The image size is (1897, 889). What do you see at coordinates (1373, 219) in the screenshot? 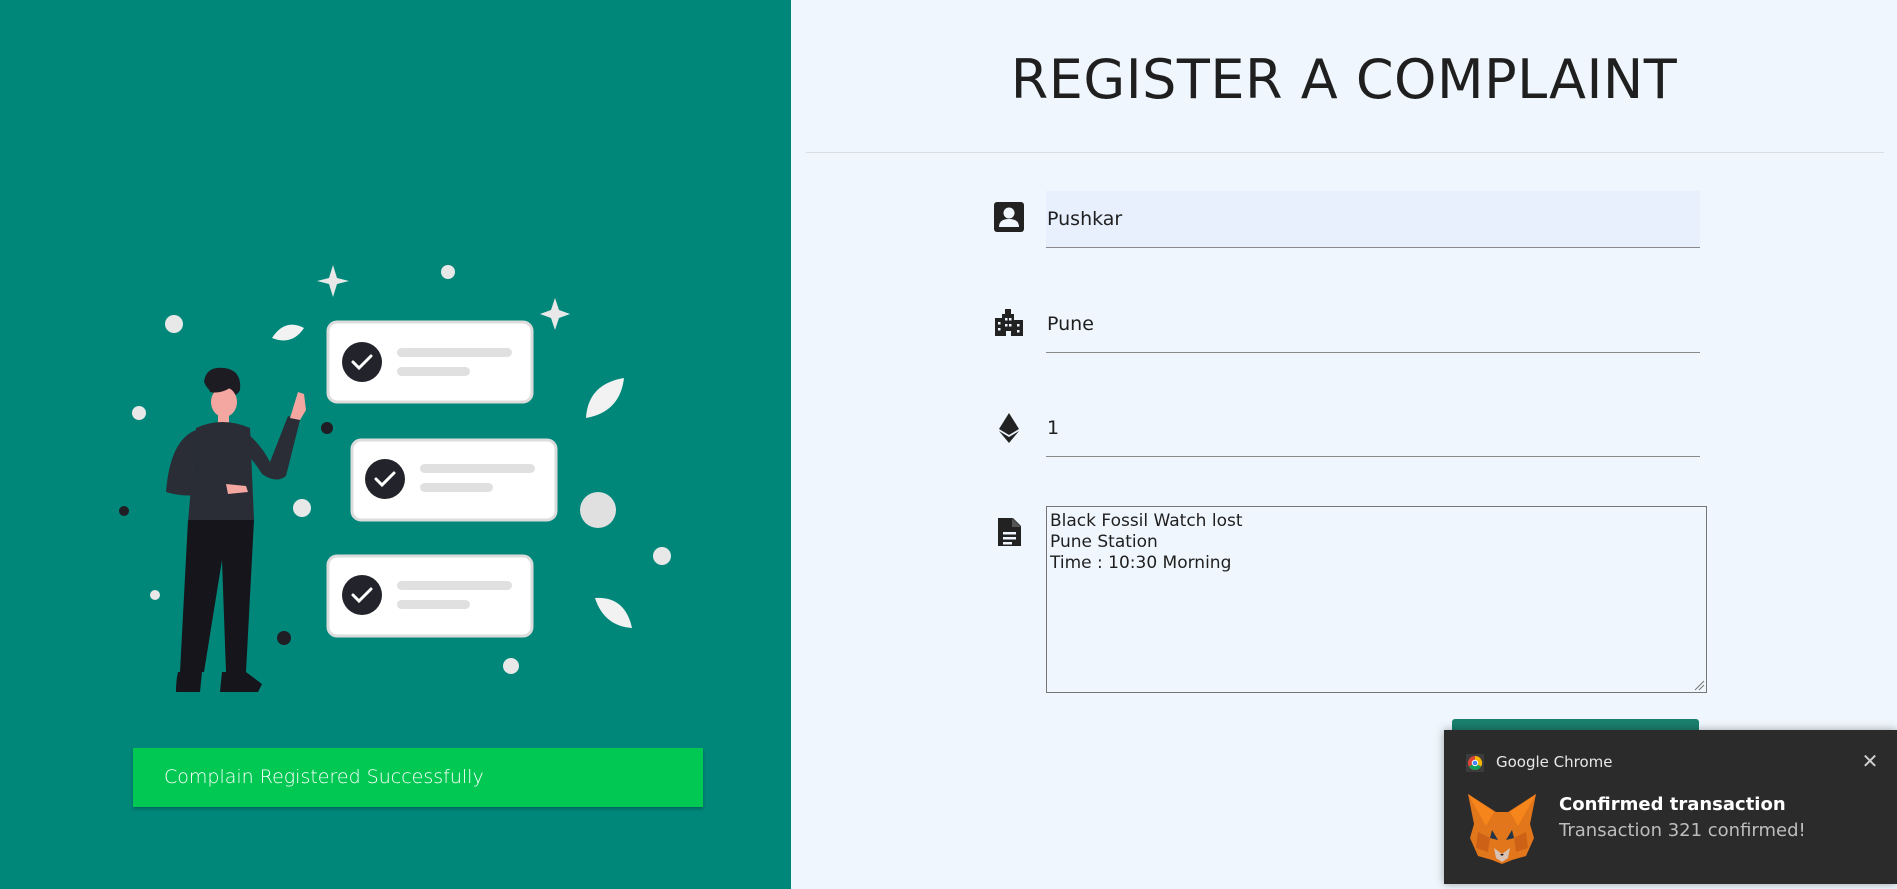
I see `name-field` at bounding box center [1373, 219].